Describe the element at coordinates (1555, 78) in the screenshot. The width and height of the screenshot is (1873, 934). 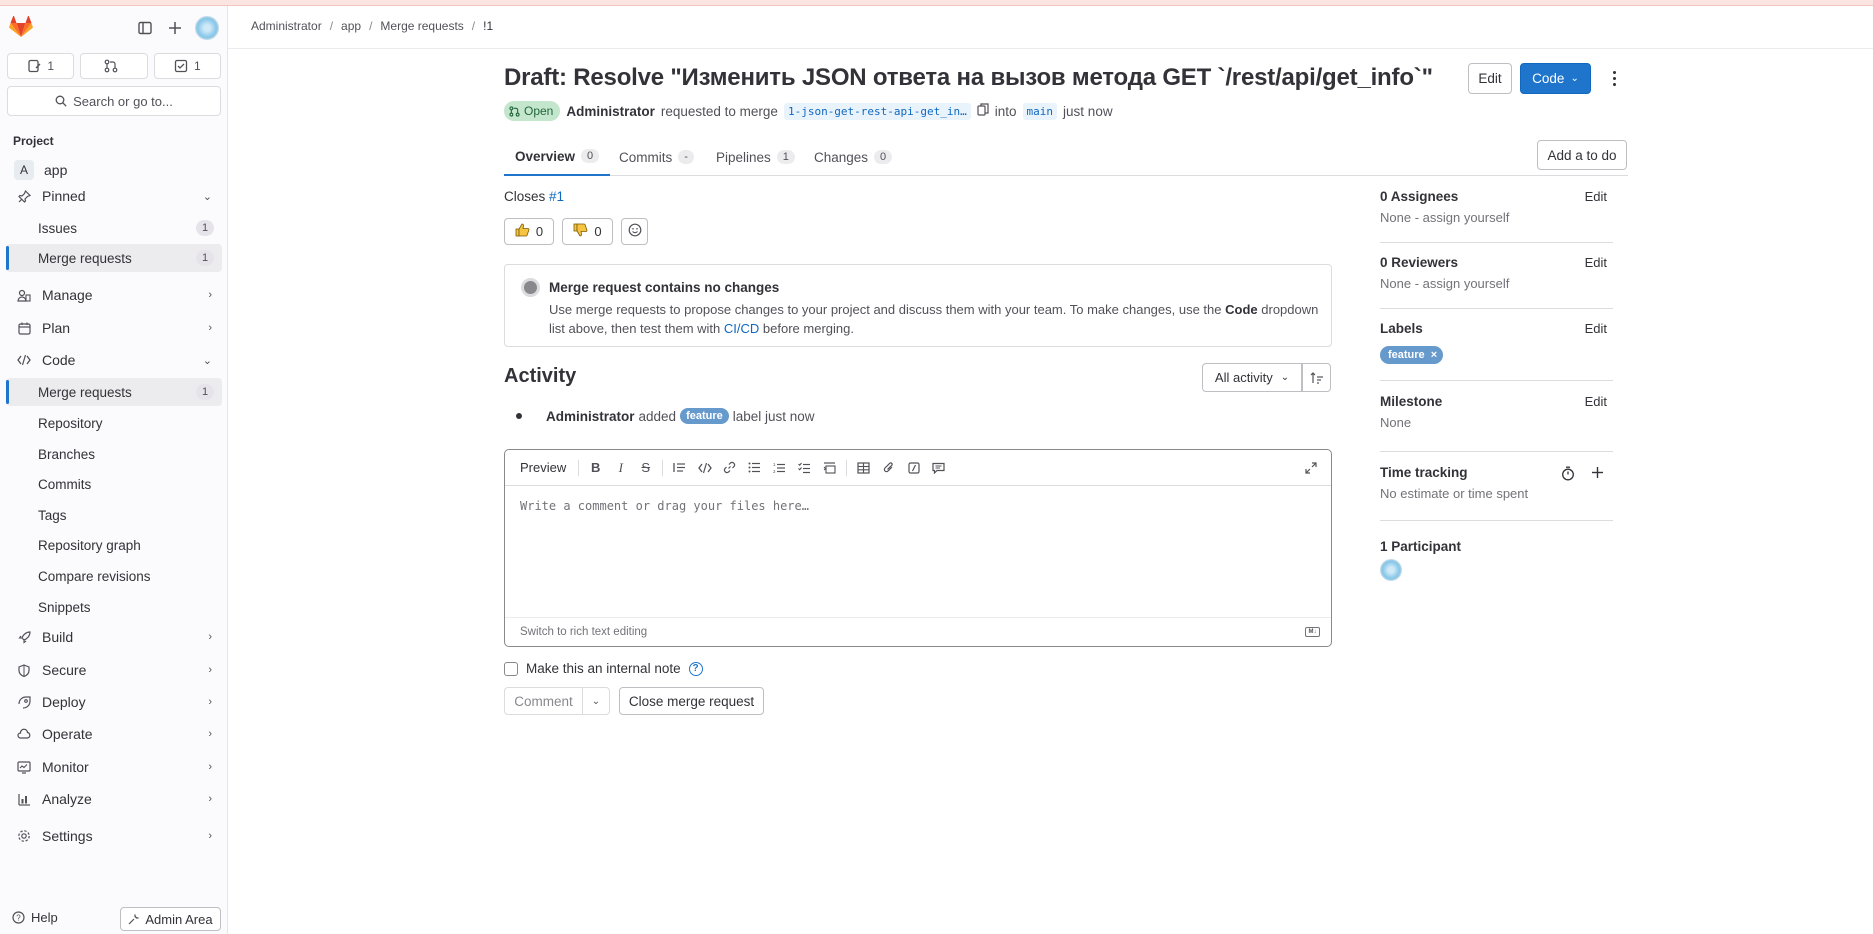
I see `code-dropdown-button: Code ⌄` at that location.